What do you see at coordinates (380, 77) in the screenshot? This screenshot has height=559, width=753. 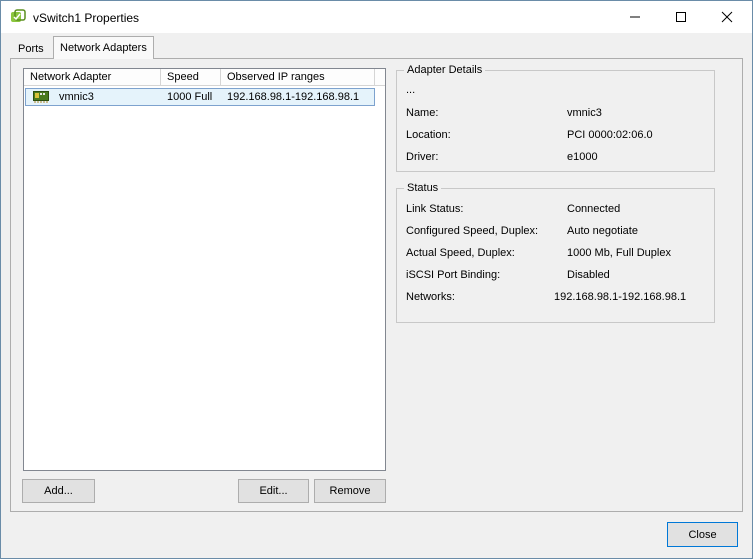 I see `column-header-filler` at bounding box center [380, 77].